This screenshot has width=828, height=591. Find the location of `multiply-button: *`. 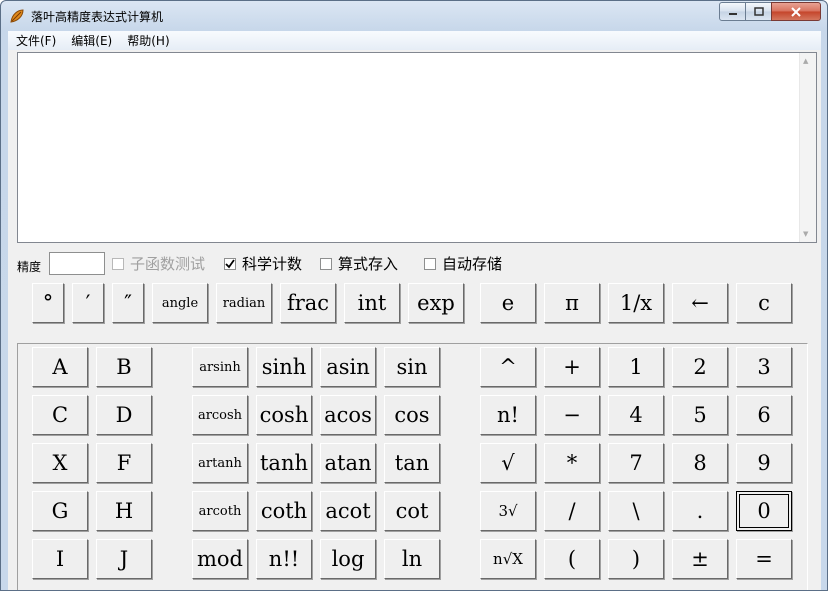

multiply-button: * is located at coordinates (572, 463).